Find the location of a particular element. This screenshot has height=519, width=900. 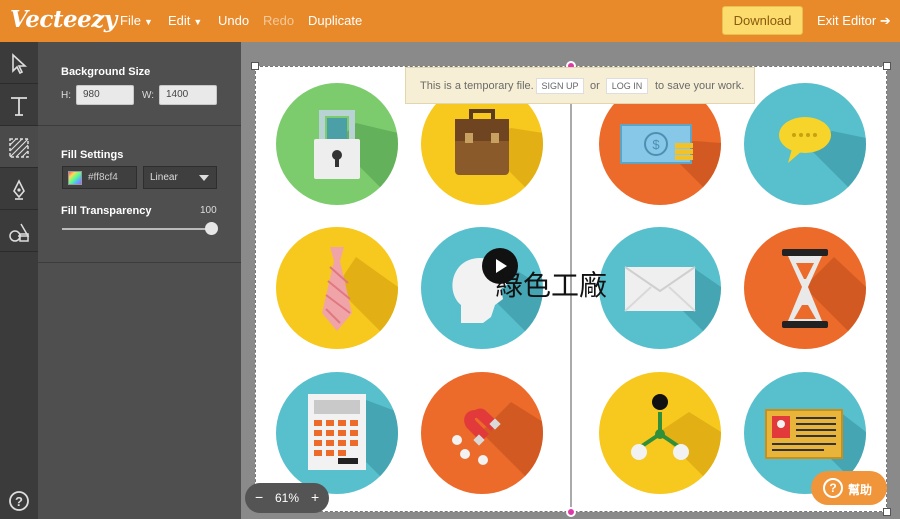

pattern-icon is located at coordinates (19, 148).